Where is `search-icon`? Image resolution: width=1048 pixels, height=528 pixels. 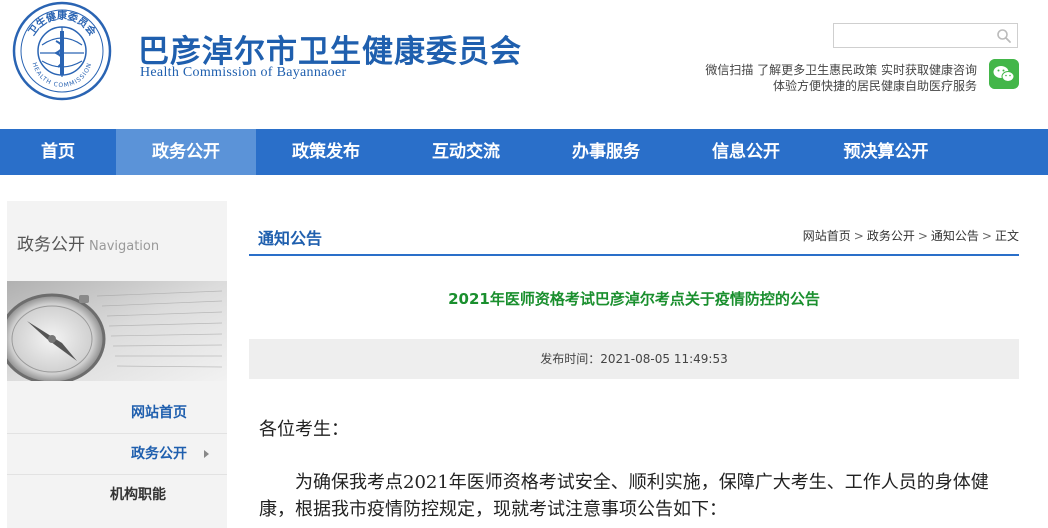
search-icon is located at coordinates (1004, 36).